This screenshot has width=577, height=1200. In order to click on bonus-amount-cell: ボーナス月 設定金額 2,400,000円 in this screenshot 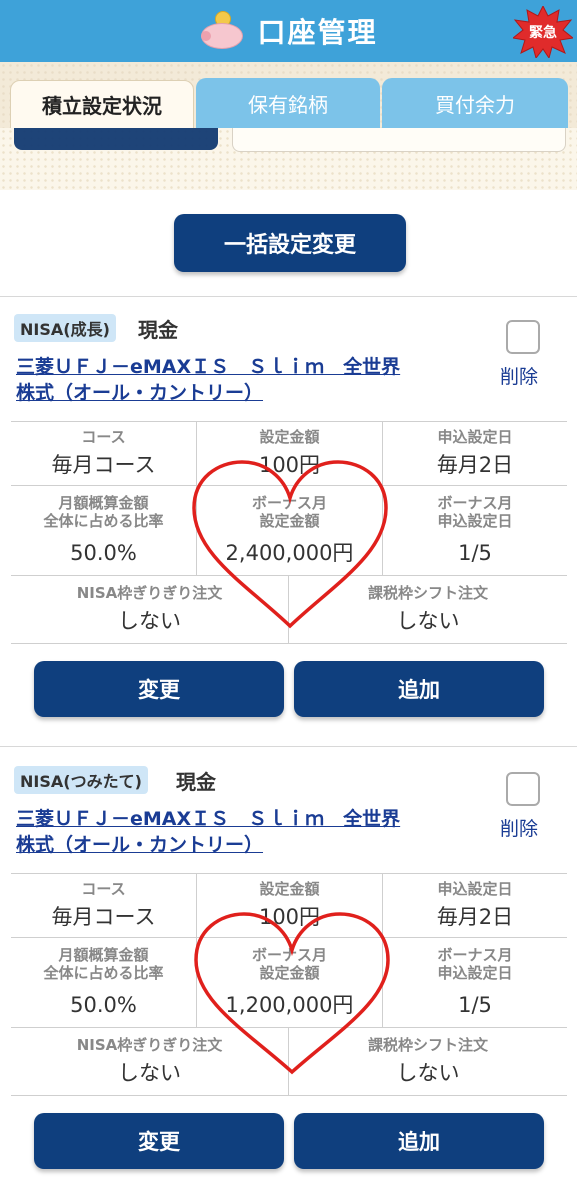, I will do `click(290, 531)`.